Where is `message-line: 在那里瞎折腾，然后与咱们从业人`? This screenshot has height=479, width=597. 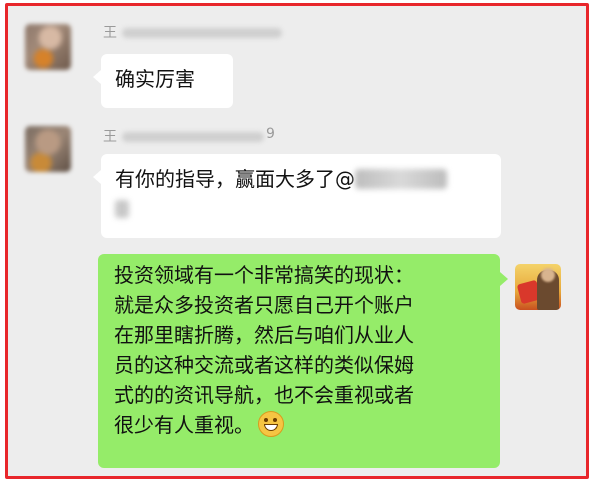
message-line: 在那里瞎折腾，然后与咱们从业人 is located at coordinates (264, 335).